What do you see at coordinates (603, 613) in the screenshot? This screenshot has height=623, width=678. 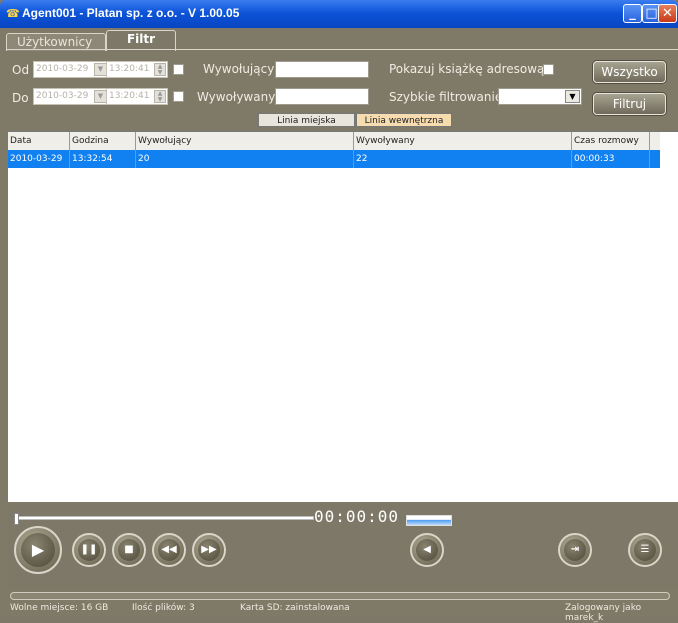 I see `logged-in-status: Zalogowany jako marek_k` at bounding box center [603, 613].